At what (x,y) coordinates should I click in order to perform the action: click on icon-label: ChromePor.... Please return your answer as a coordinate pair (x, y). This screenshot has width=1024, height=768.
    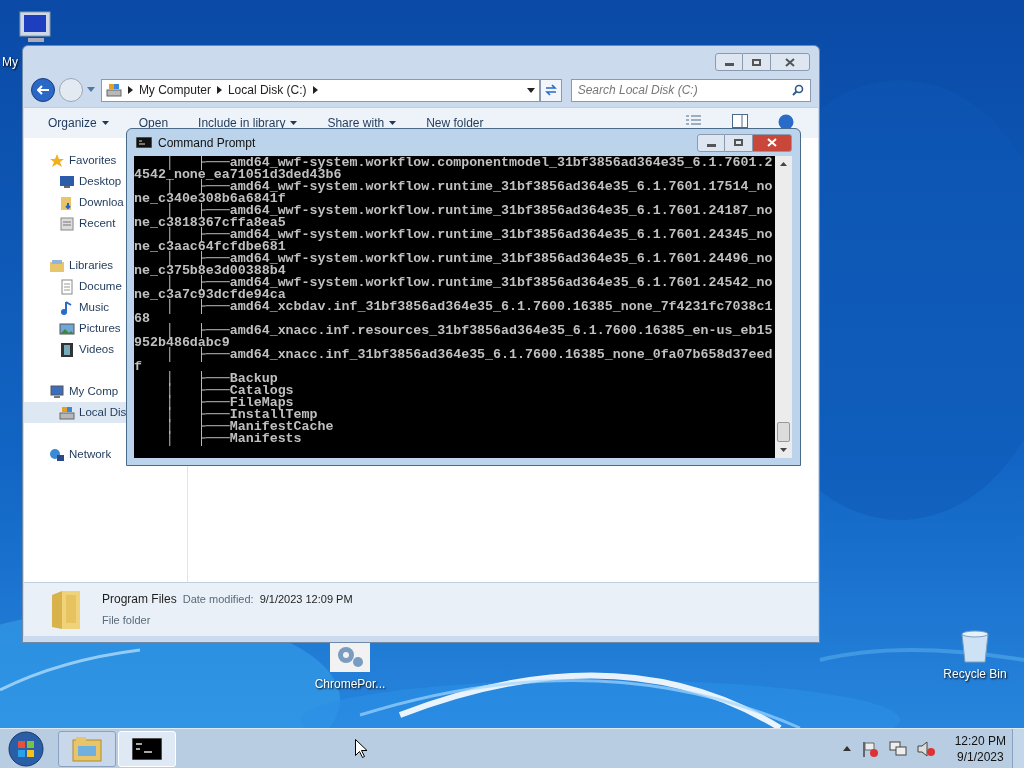
    Looking at the image, I should click on (350, 684).